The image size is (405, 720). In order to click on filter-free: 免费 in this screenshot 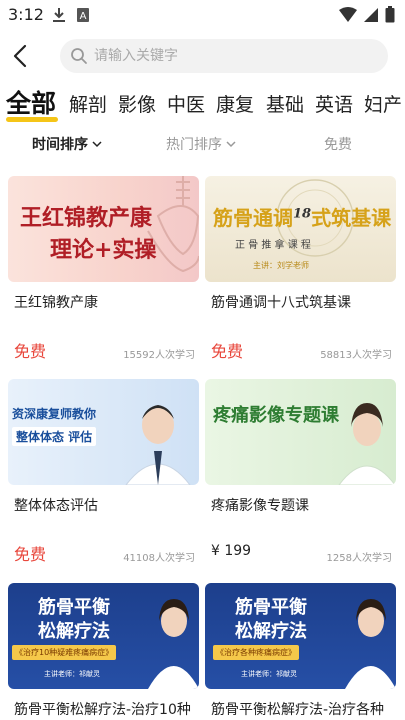, I will do `click(338, 144)`.